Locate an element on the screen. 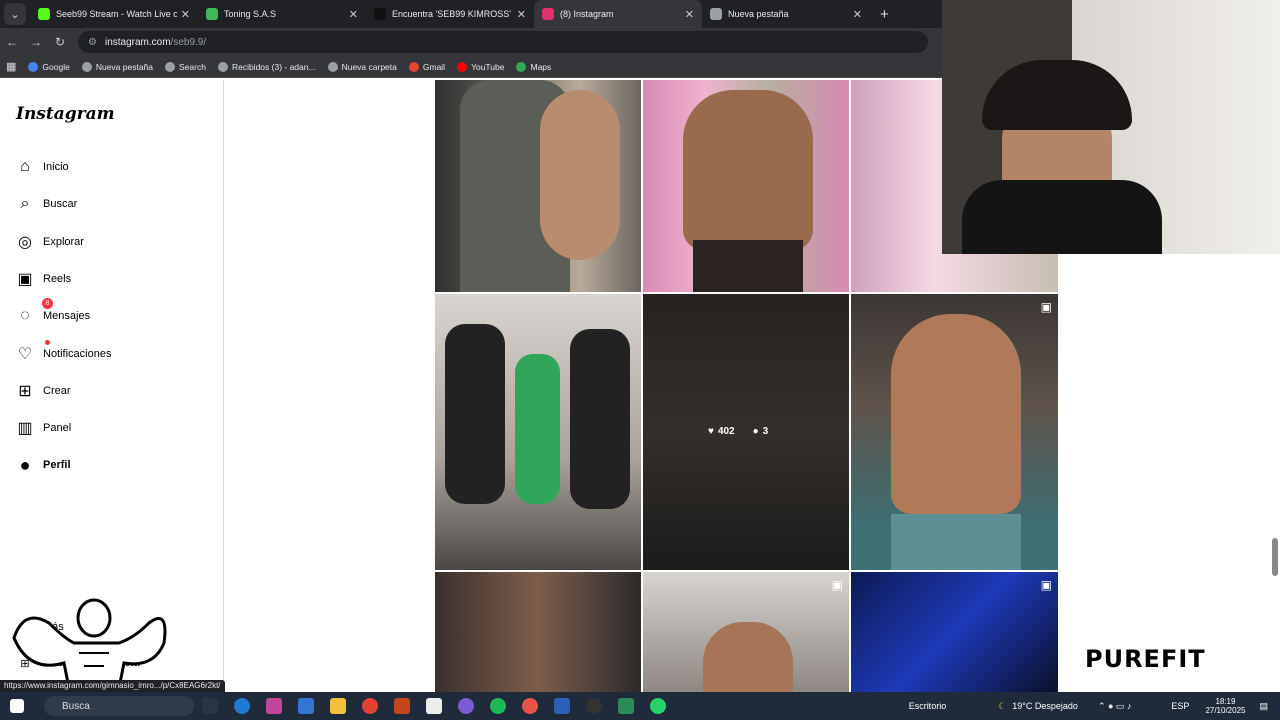  moon-icon: ☾ is located at coordinates (1002, 705).